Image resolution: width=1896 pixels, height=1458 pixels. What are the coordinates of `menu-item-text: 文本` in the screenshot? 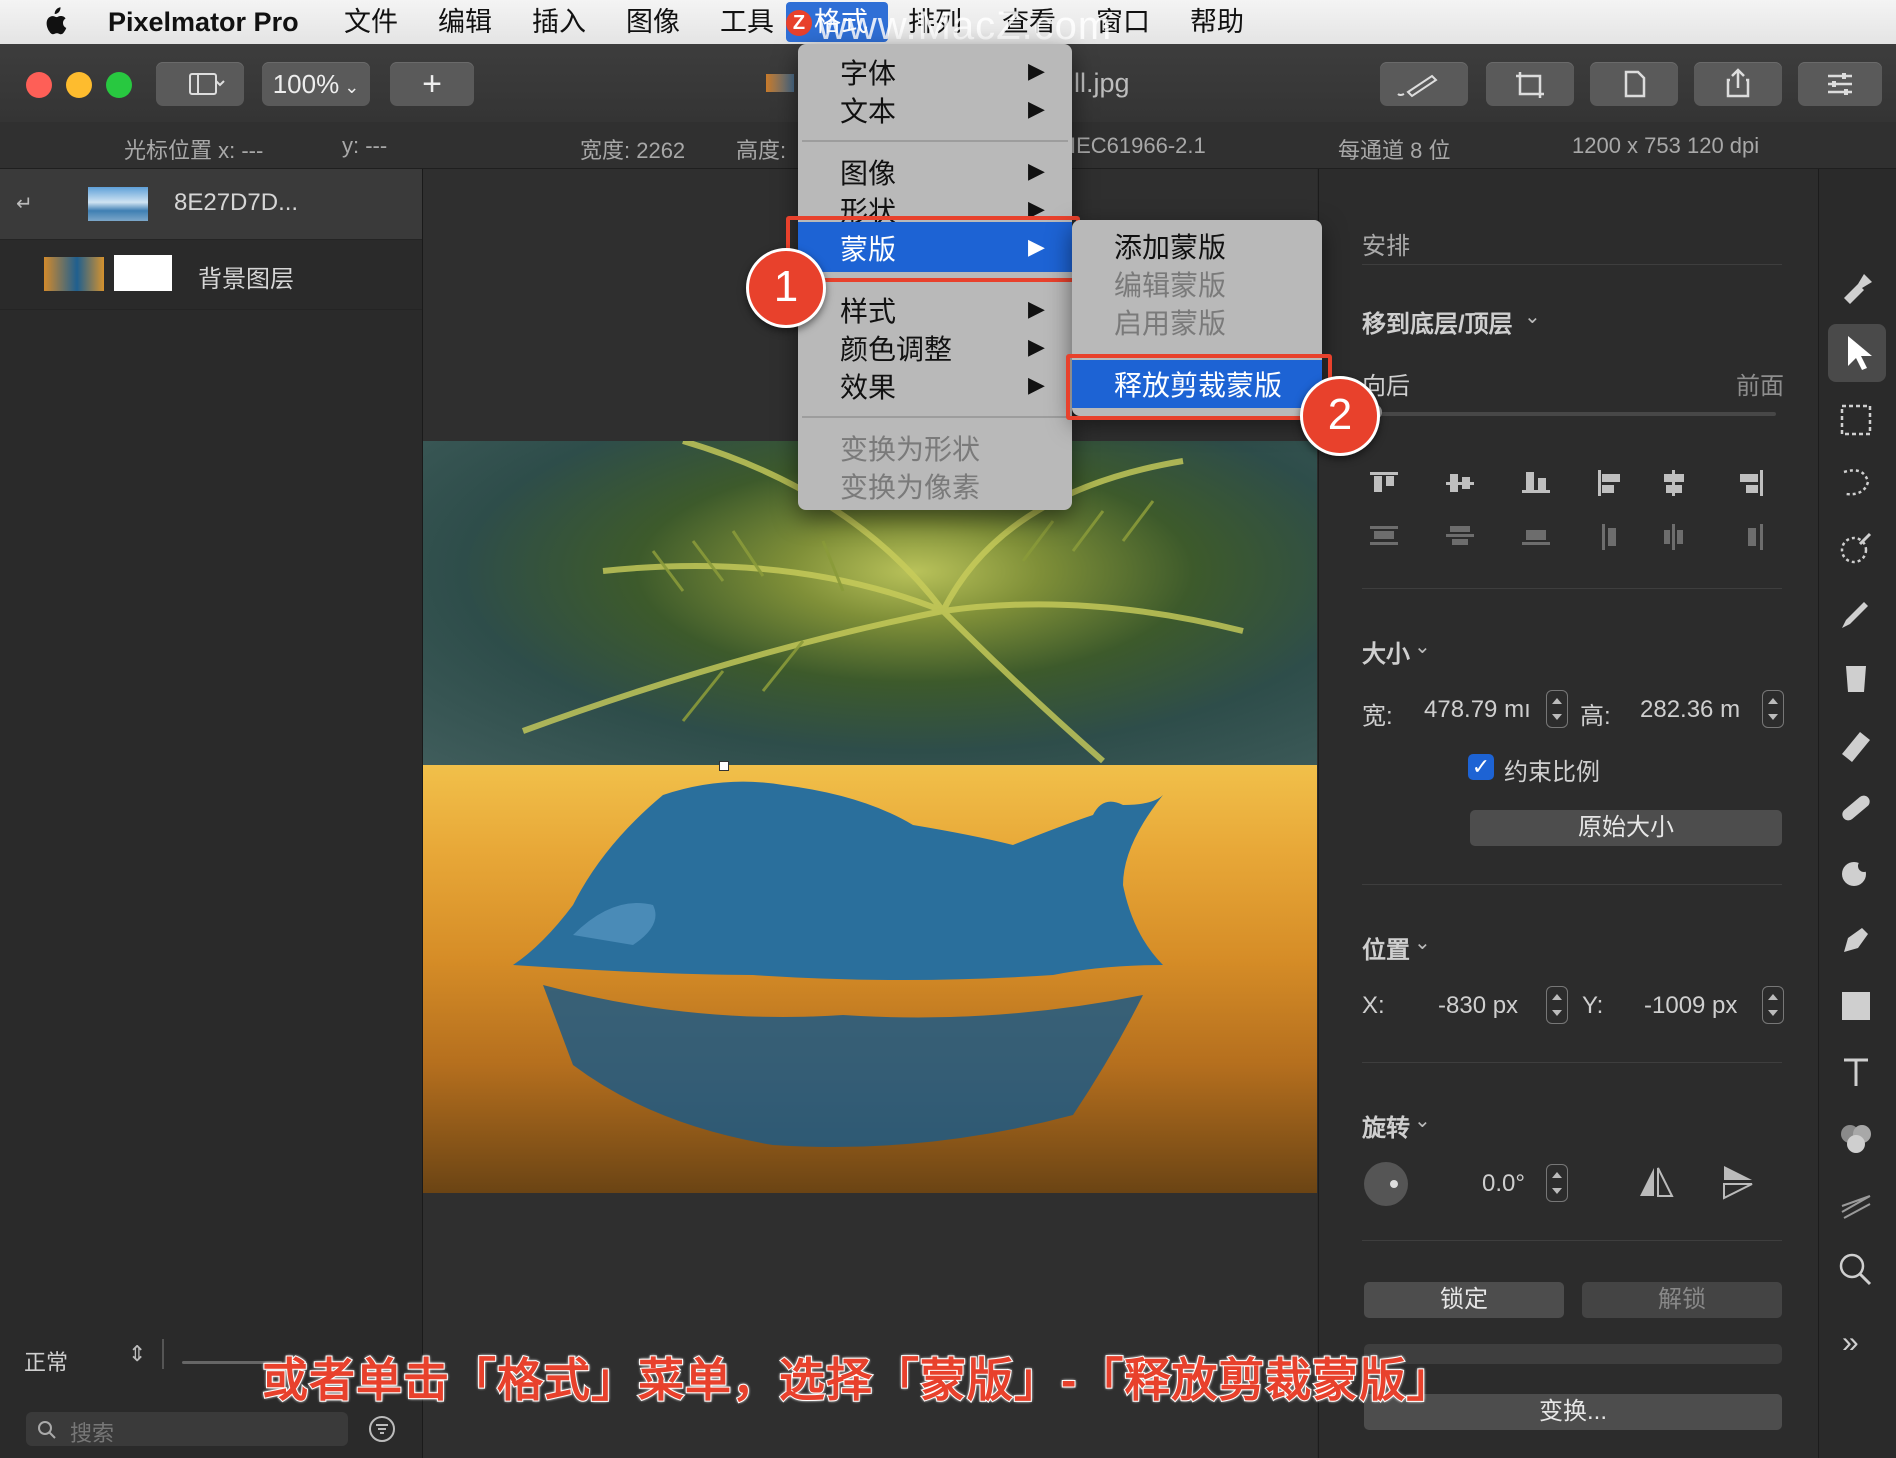 It's located at (868, 110).